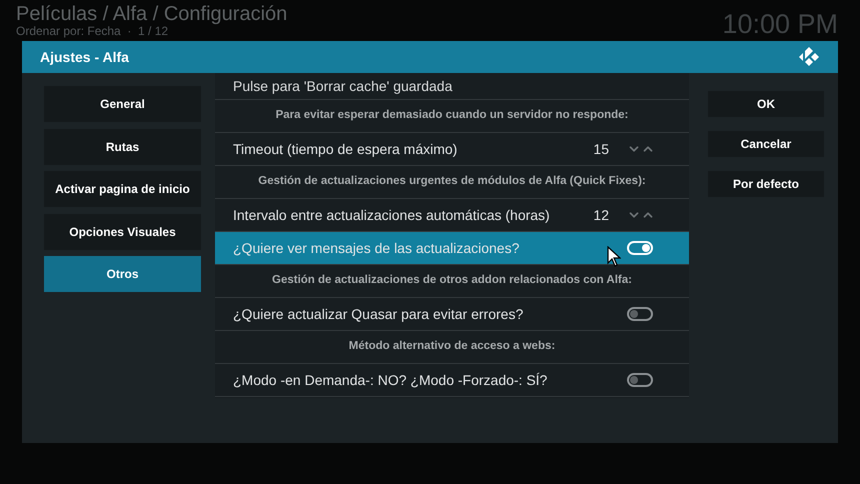 Image resolution: width=860 pixels, height=484 pixels. What do you see at coordinates (122, 104) in the screenshot?
I see `category-button: General` at bounding box center [122, 104].